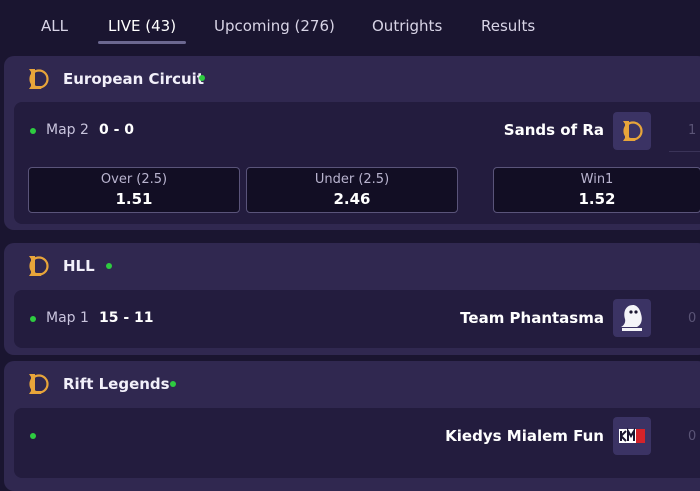 Image resolution: width=700 pixels, height=491 pixels. Describe the element at coordinates (134, 179) in the screenshot. I see `odd-label: Over (2.5)` at that location.